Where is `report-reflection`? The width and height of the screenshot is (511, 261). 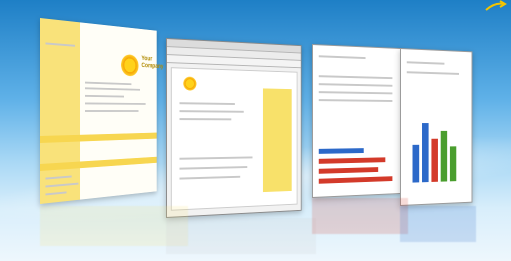 report-reflection is located at coordinates (360, 216).